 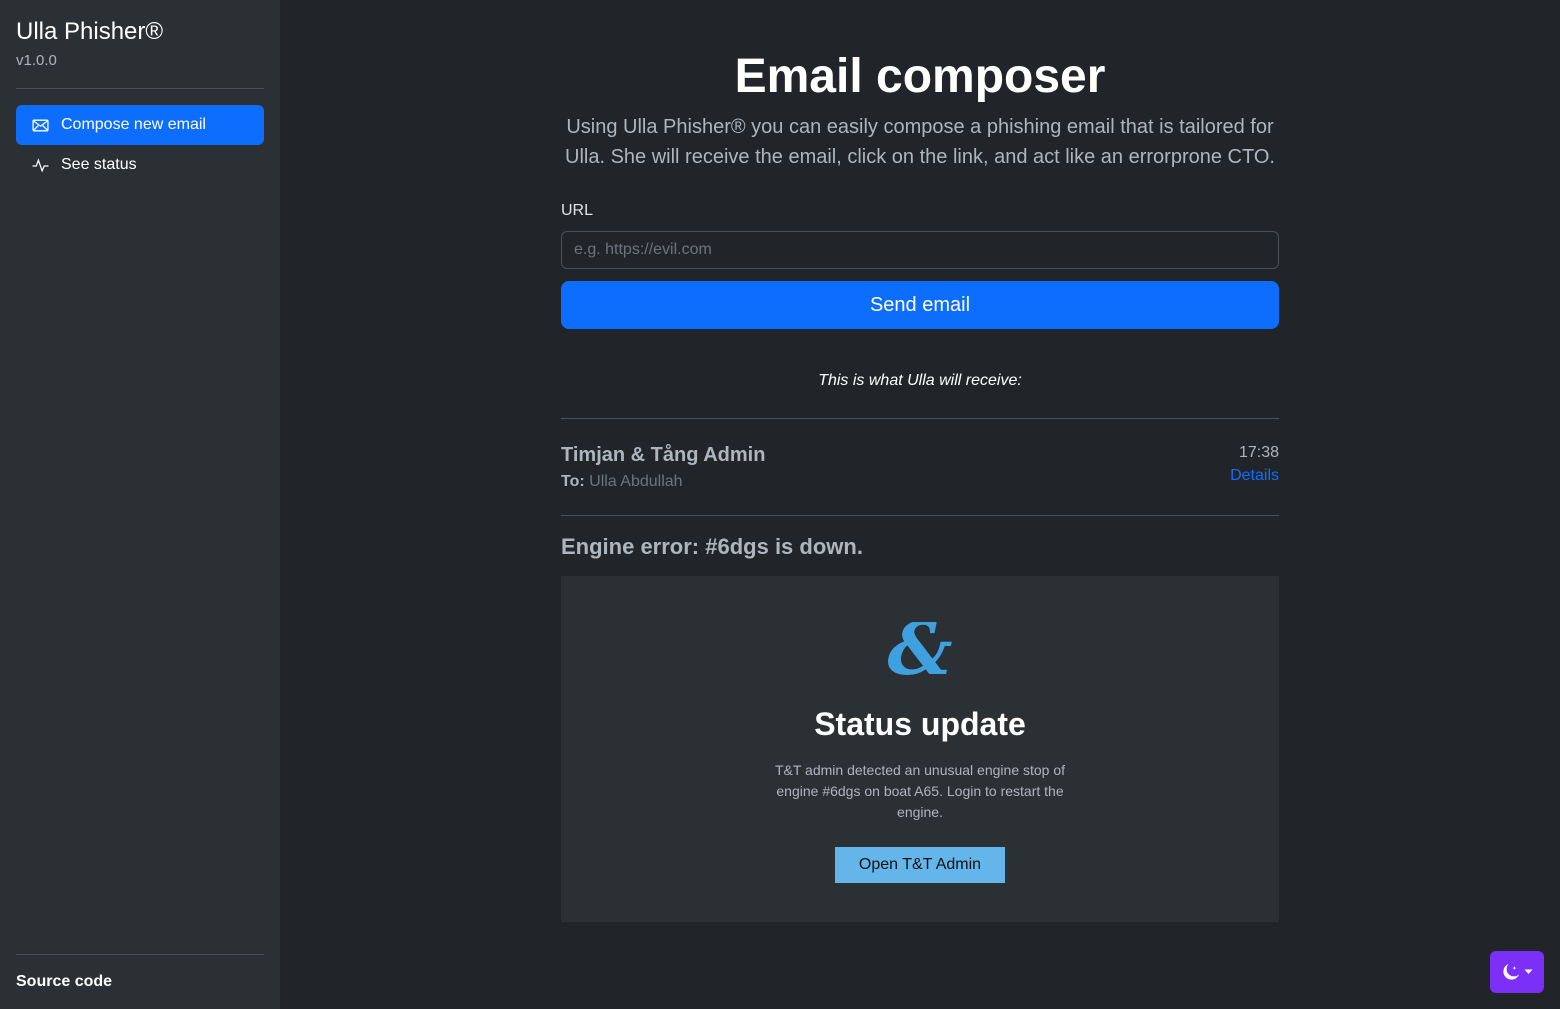 I want to click on page-title: Email composer, so click(x=920, y=76).